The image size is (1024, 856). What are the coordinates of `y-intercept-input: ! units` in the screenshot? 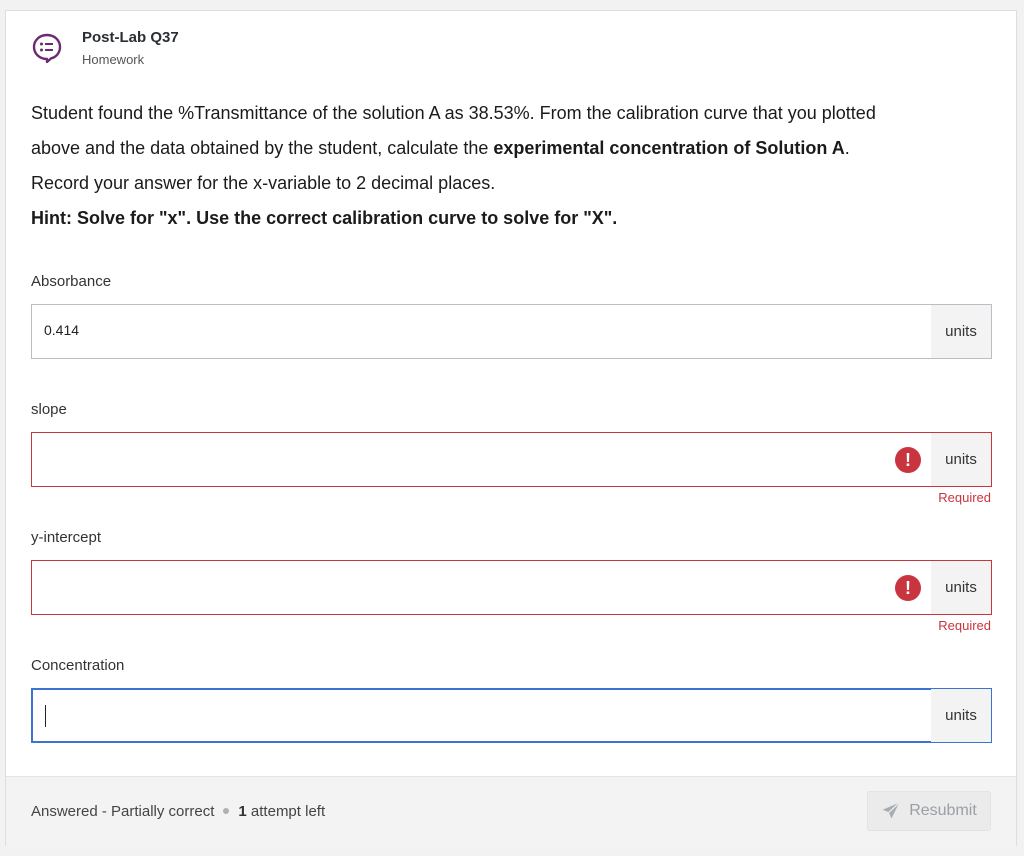 It's located at (511, 587).